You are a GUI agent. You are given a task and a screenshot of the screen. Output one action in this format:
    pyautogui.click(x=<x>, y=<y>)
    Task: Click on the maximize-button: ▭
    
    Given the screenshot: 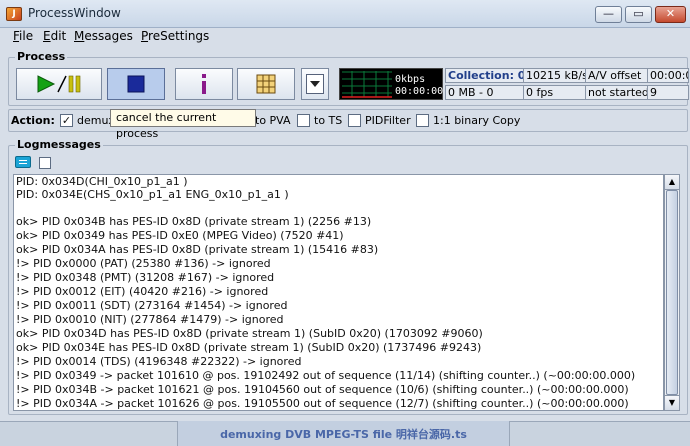 What is the action you would take?
    pyautogui.click(x=638, y=14)
    